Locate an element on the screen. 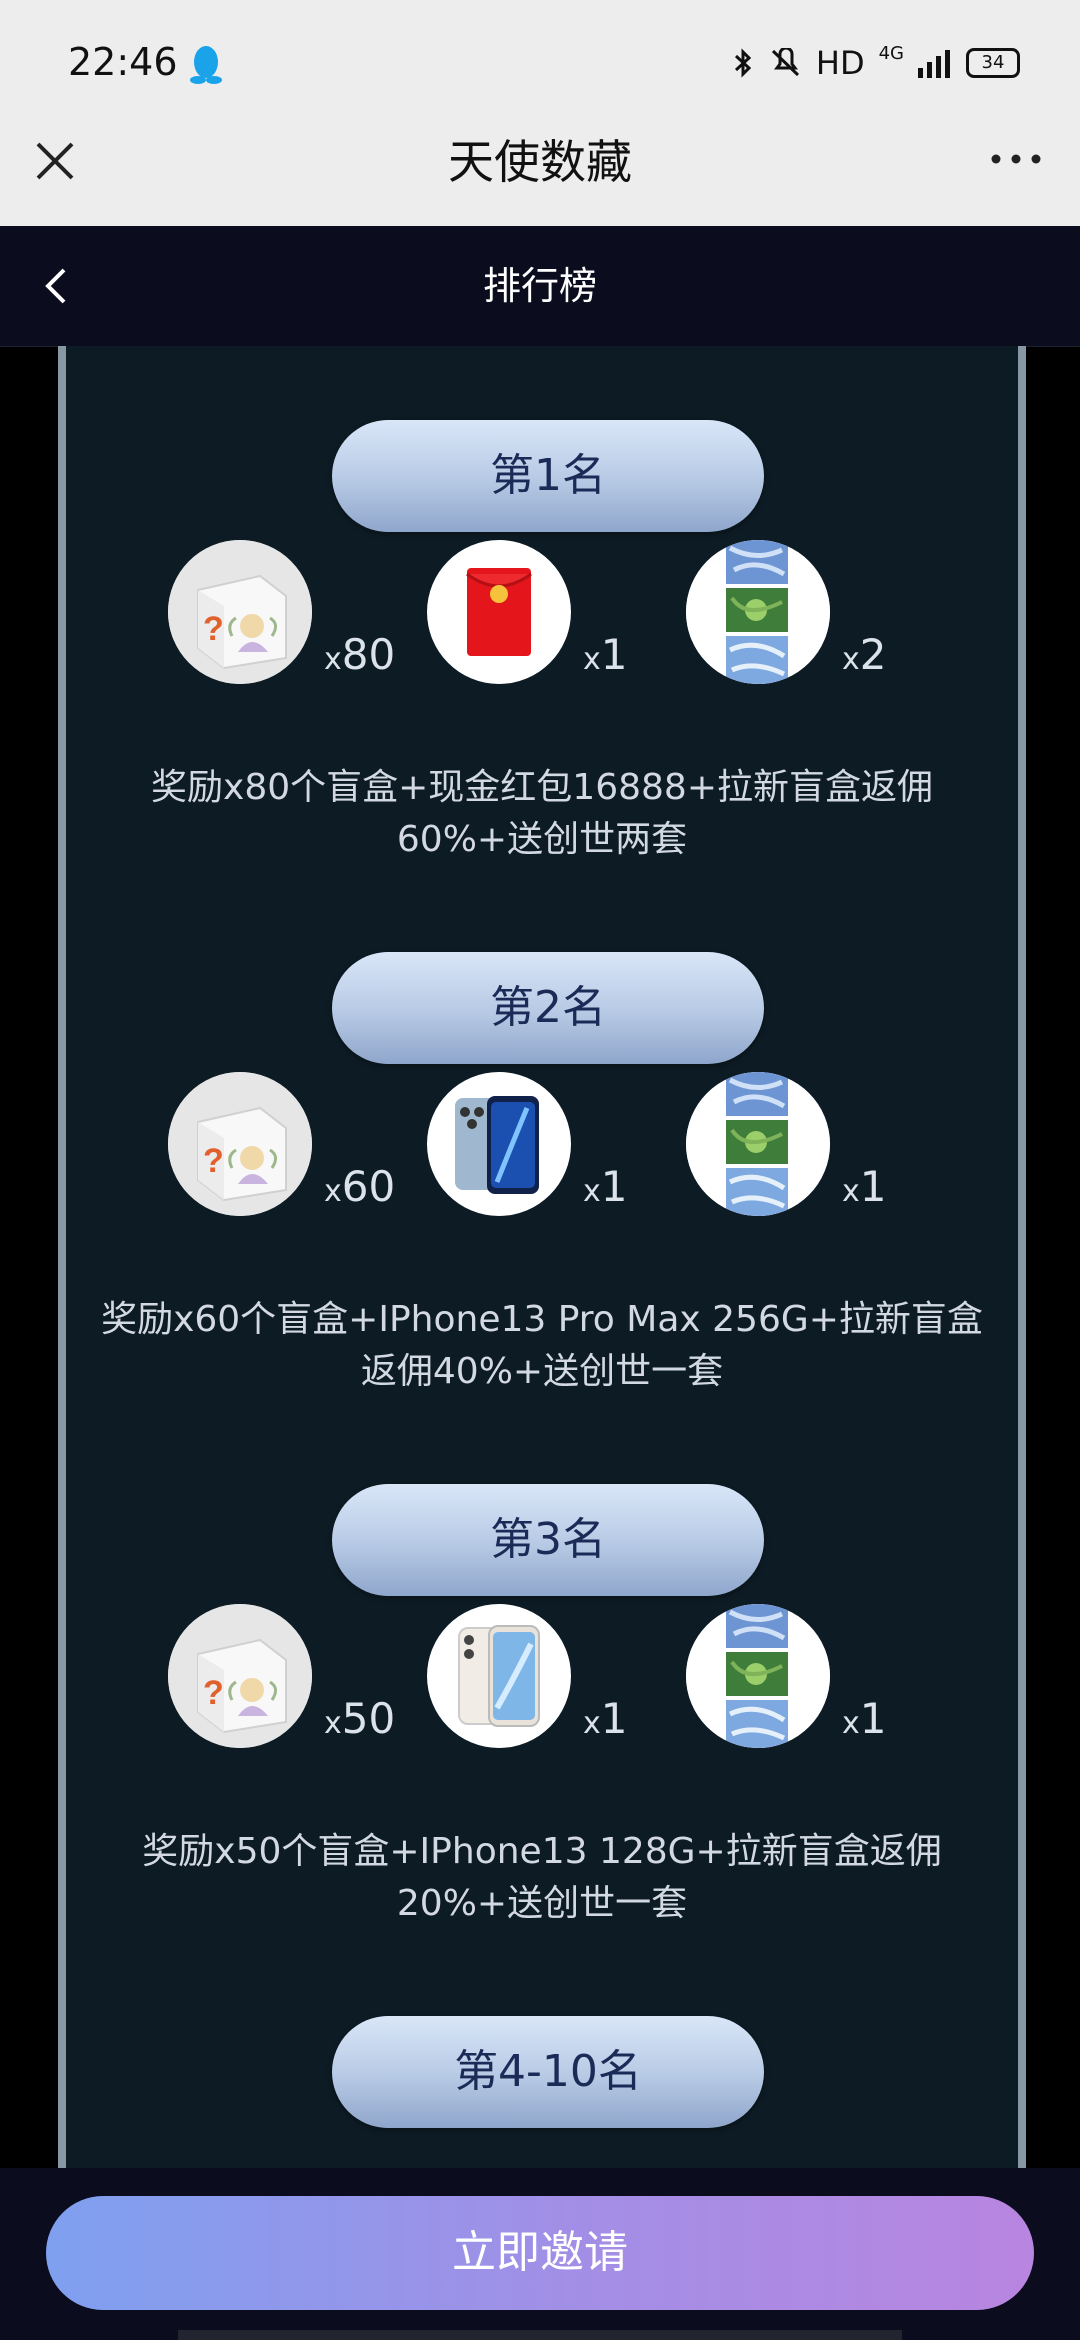 Image resolution: width=1080 pixels, height=2340 pixels. network-label: 4G is located at coordinates (891, 53).